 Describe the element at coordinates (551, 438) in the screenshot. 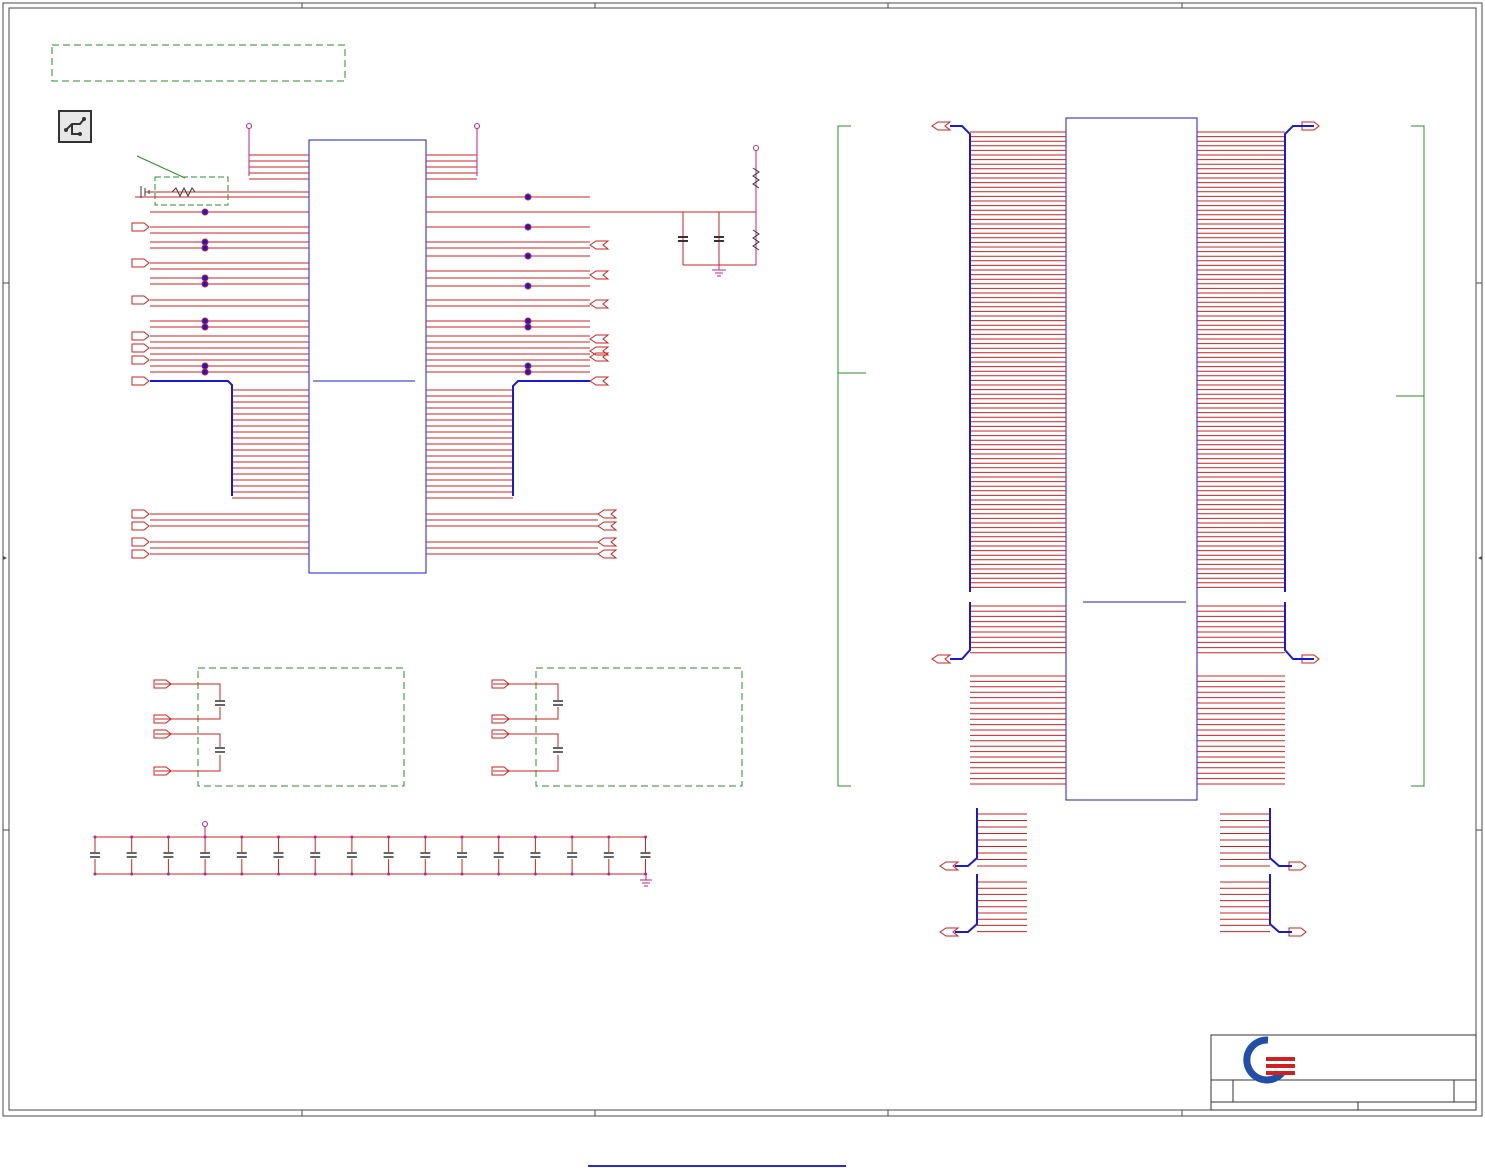

I see `u1-right-bus` at that location.